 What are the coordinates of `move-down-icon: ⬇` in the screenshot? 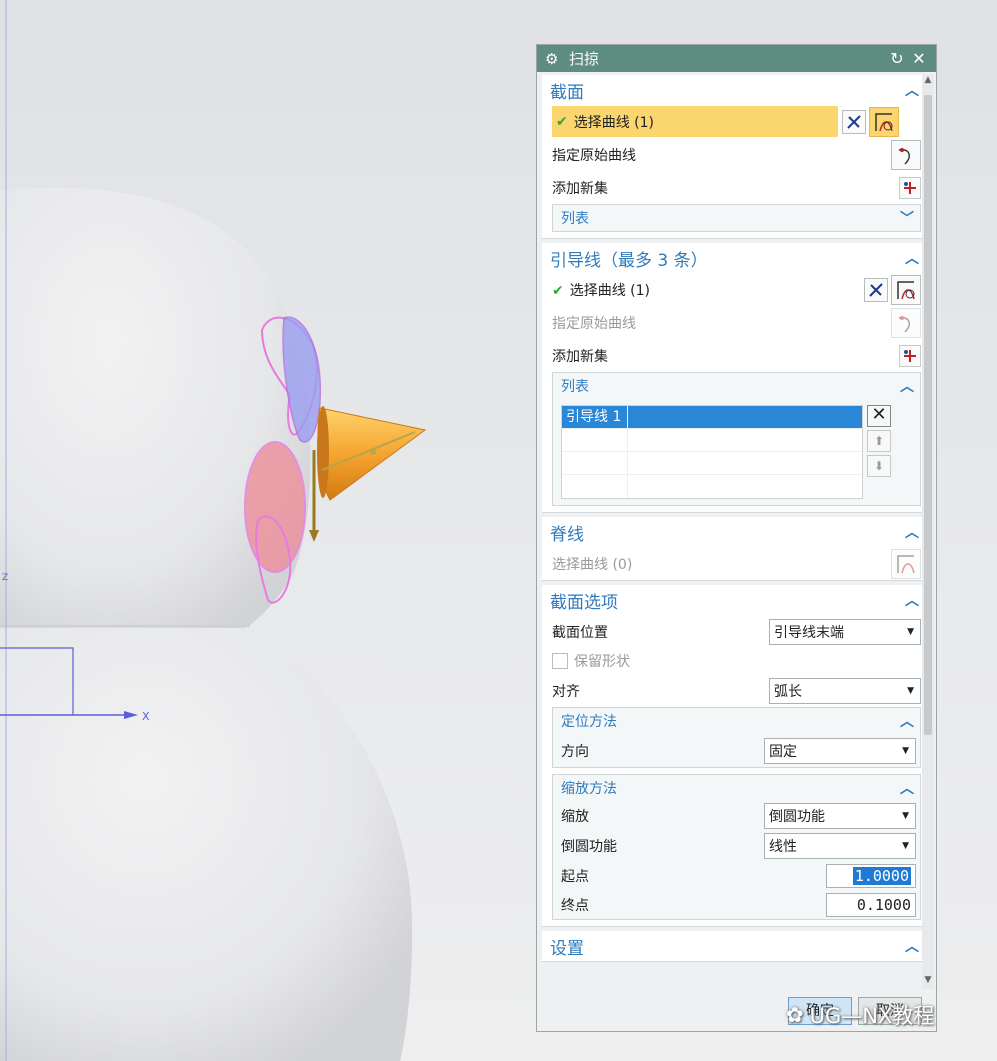 It's located at (879, 466).